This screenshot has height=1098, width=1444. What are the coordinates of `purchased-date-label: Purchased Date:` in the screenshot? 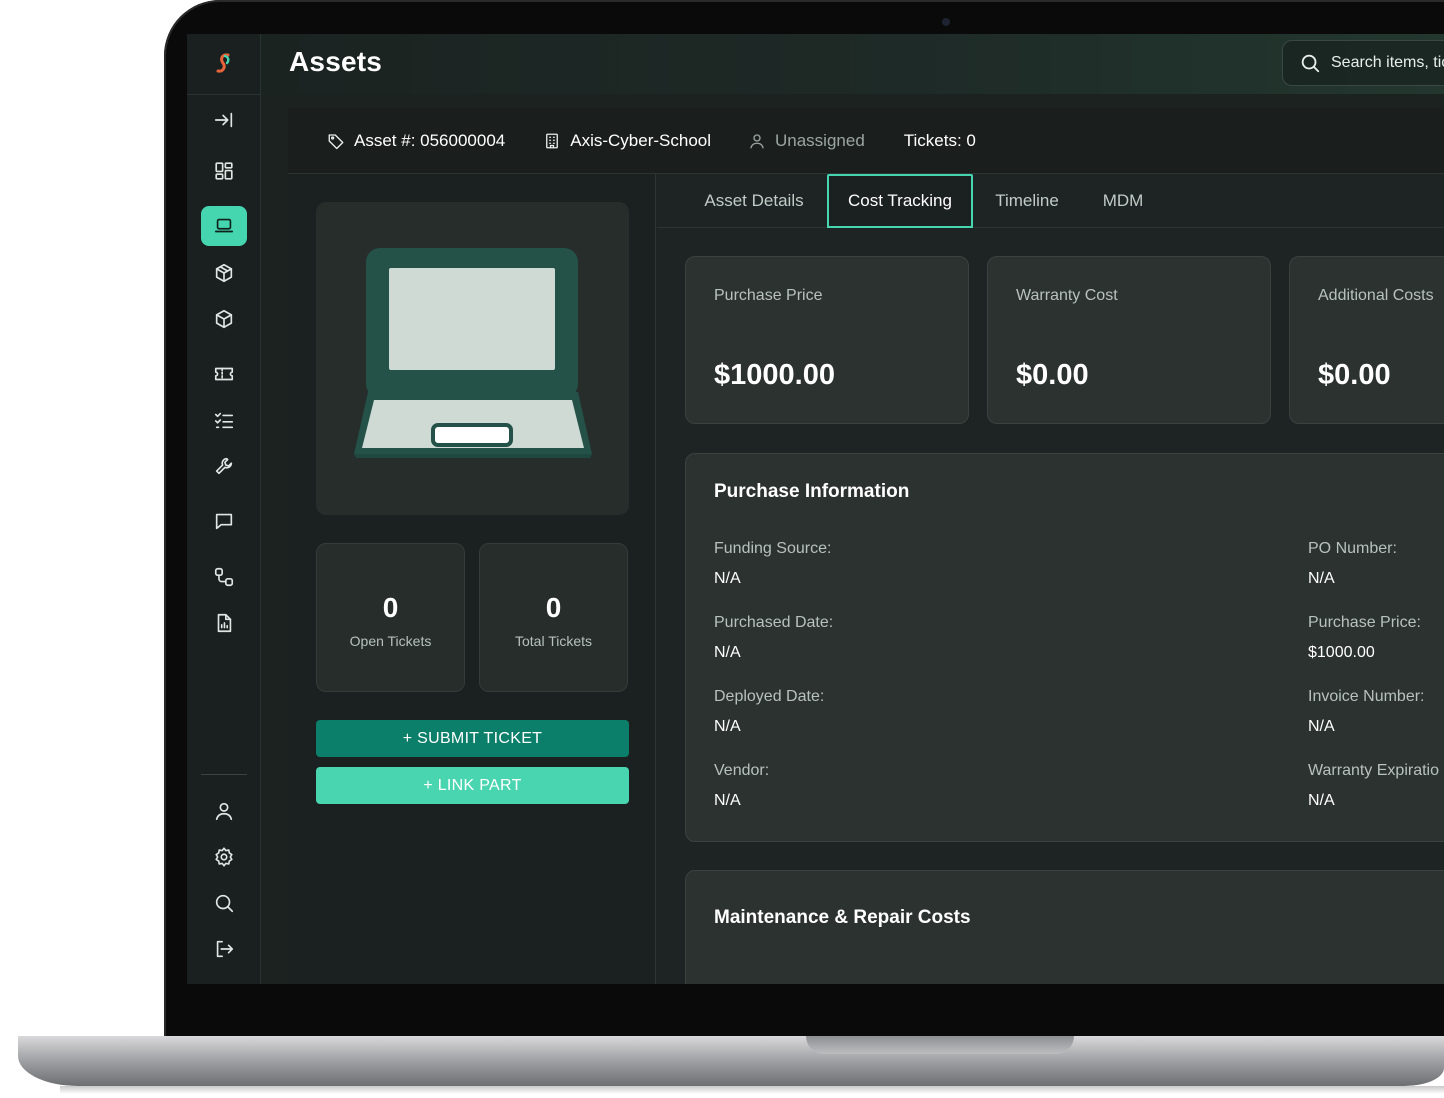 It's located at (774, 622).